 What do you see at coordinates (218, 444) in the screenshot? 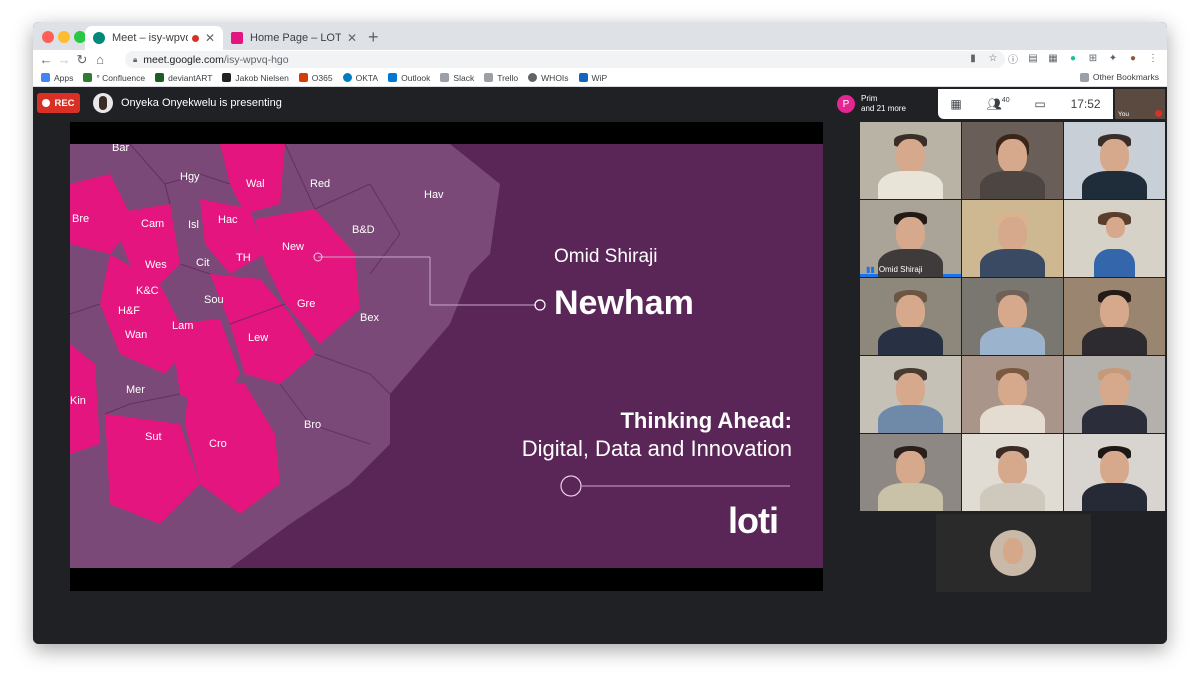
I see `map-label: Cro` at bounding box center [218, 444].